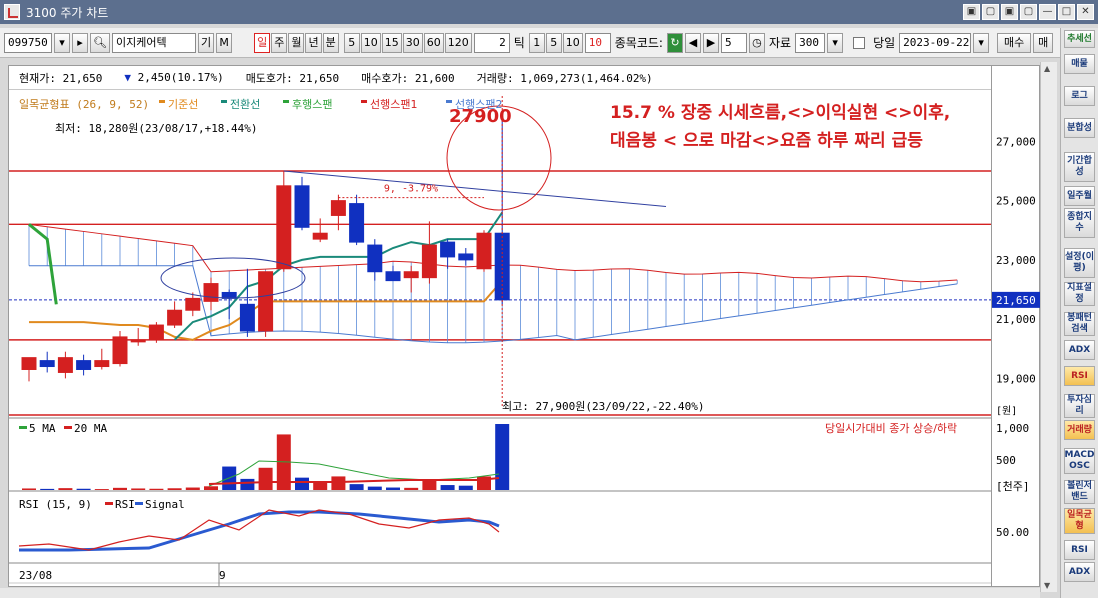 The image size is (1098, 598). What do you see at coordinates (224, 42) in the screenshot?
I see `m-button: M` at bounding box center [224, 42].